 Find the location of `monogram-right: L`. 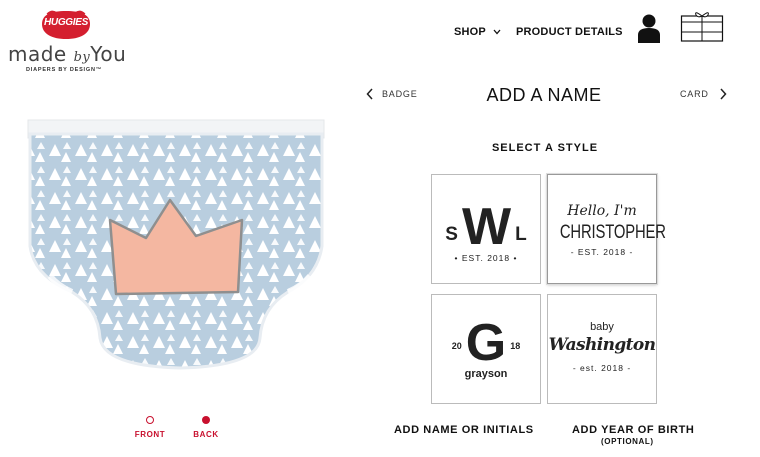

monogram-right: L is located at coordinates (521, 234).